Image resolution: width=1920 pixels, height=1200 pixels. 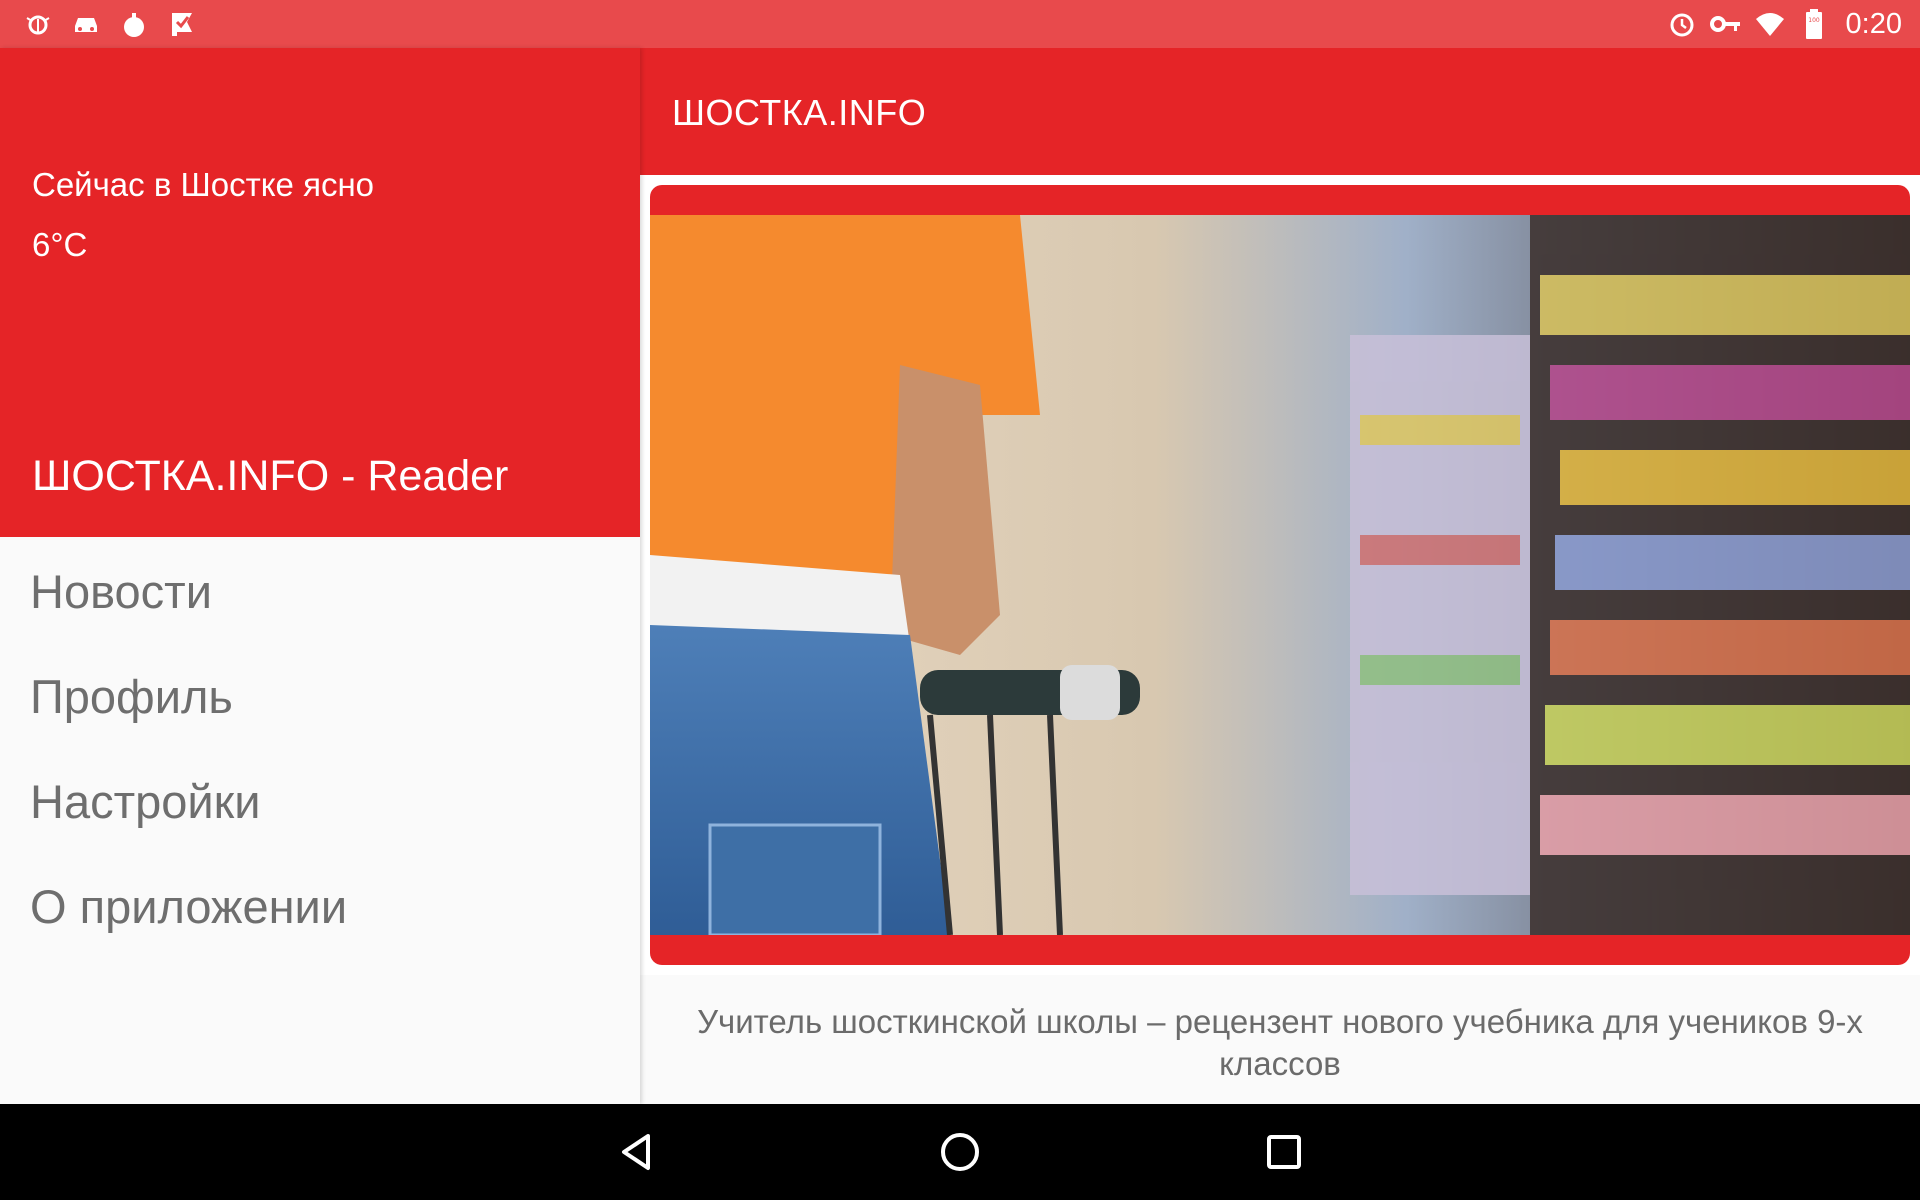 I want to click on clock: 0:20, so click(x=1873, y=24).